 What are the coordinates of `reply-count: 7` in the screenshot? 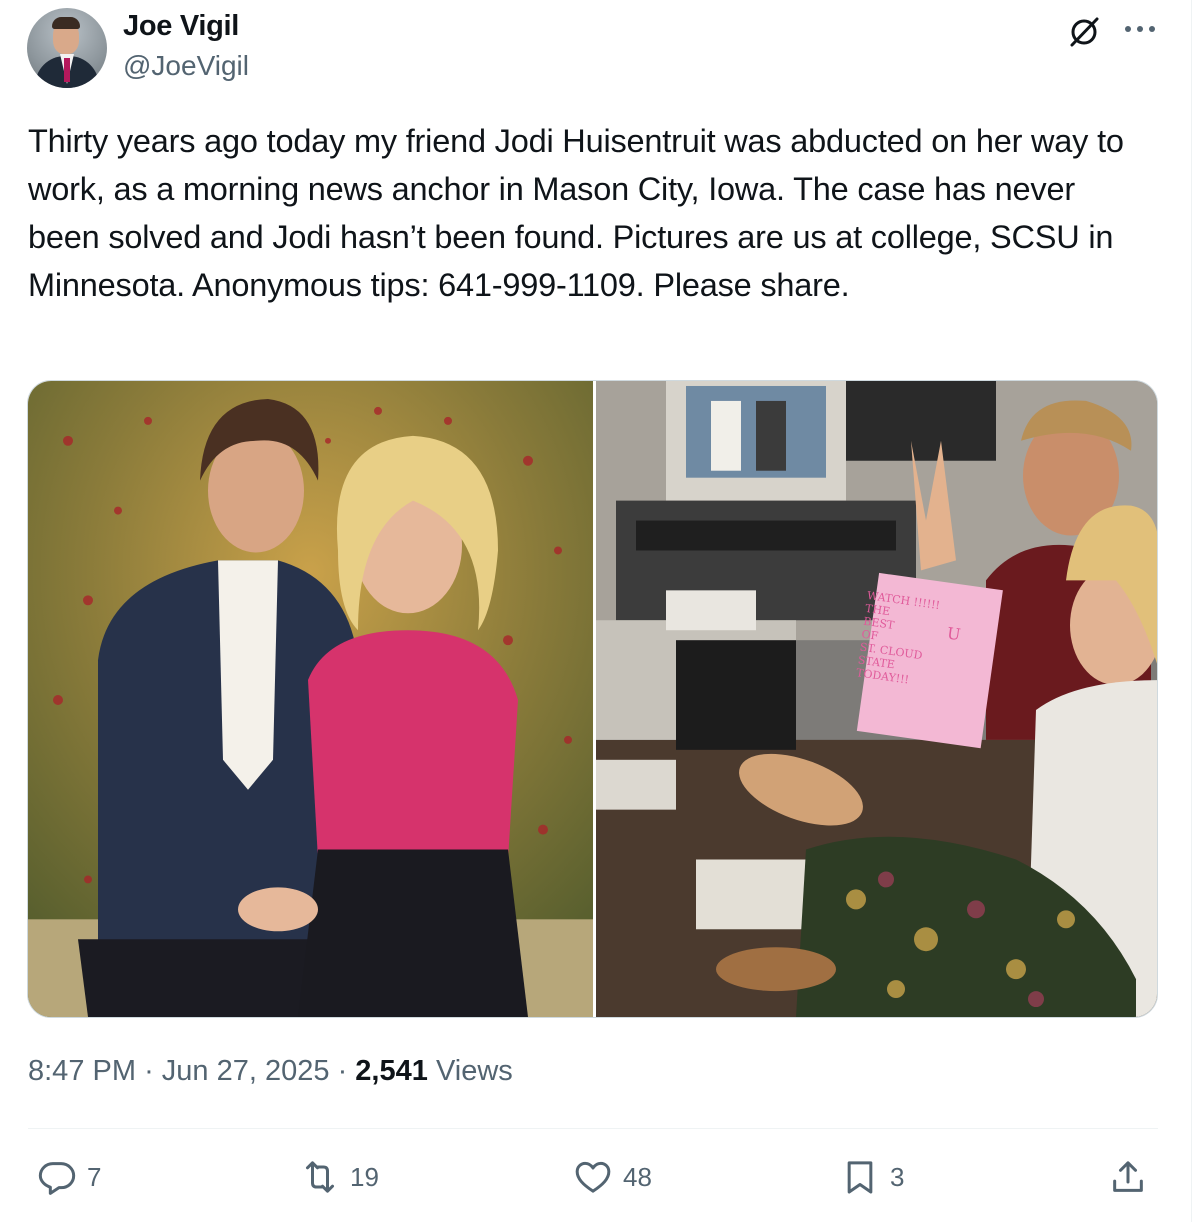 It's located at (94, 1176).